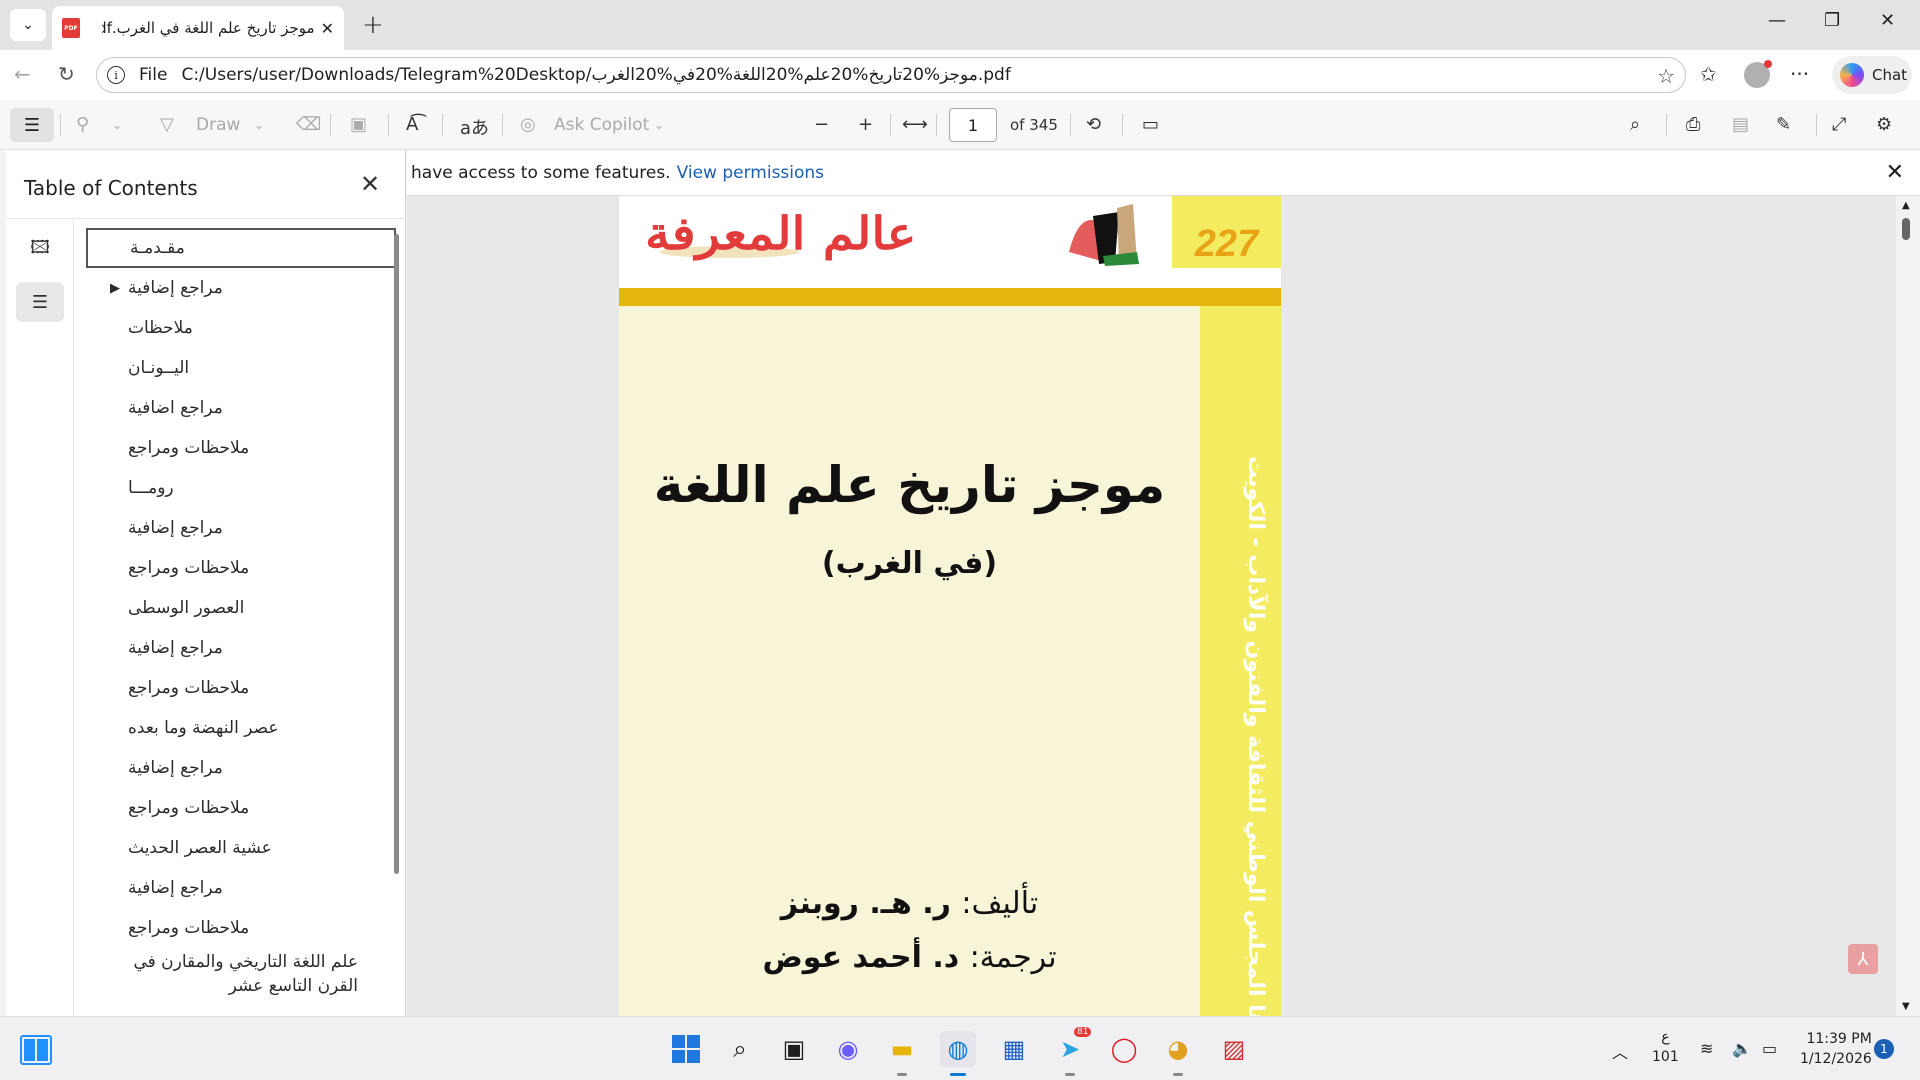  I want to click on toc-item: ملاحظات, so click(241, 328).